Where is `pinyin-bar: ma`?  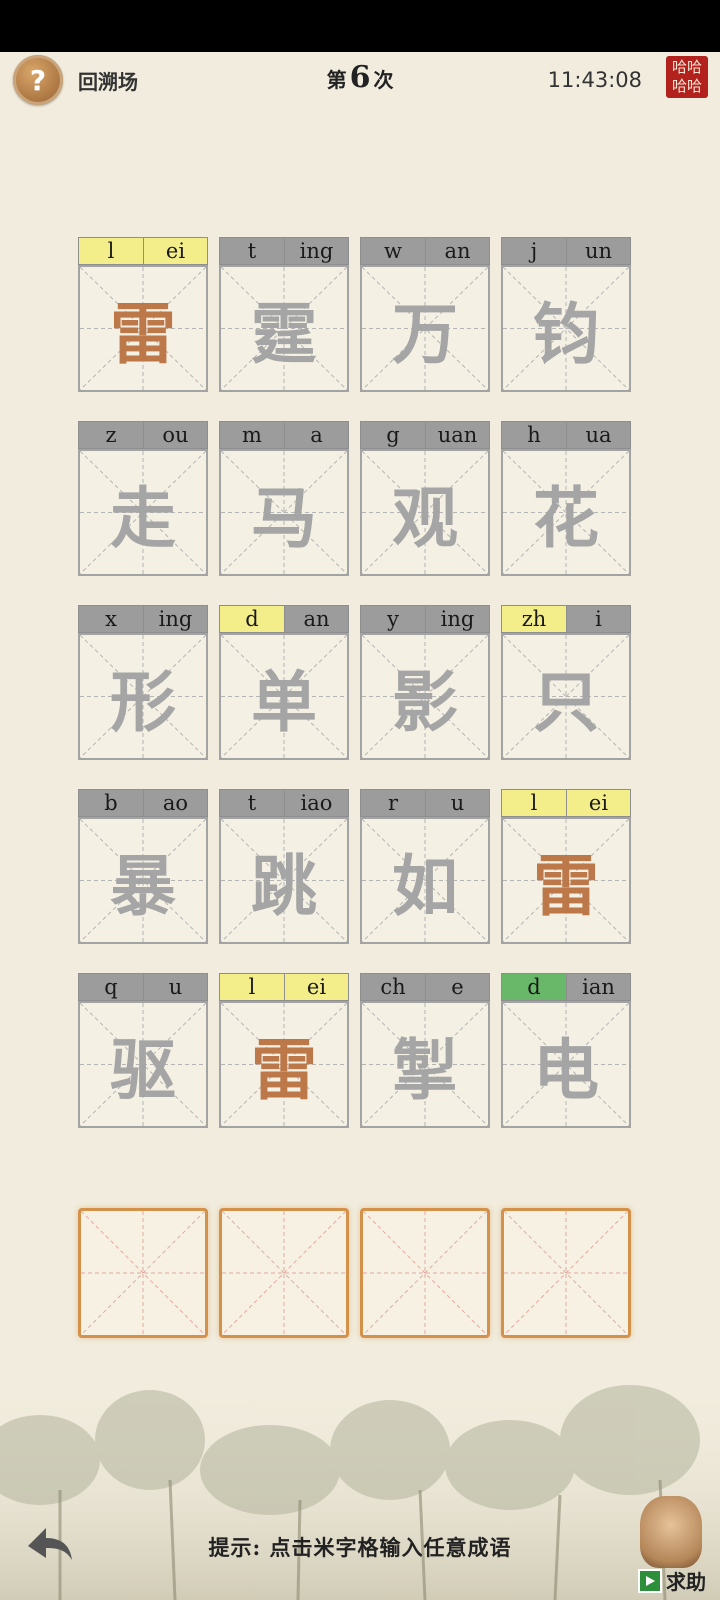 pinyin-bar: ma is located at coordinates (284, 435).